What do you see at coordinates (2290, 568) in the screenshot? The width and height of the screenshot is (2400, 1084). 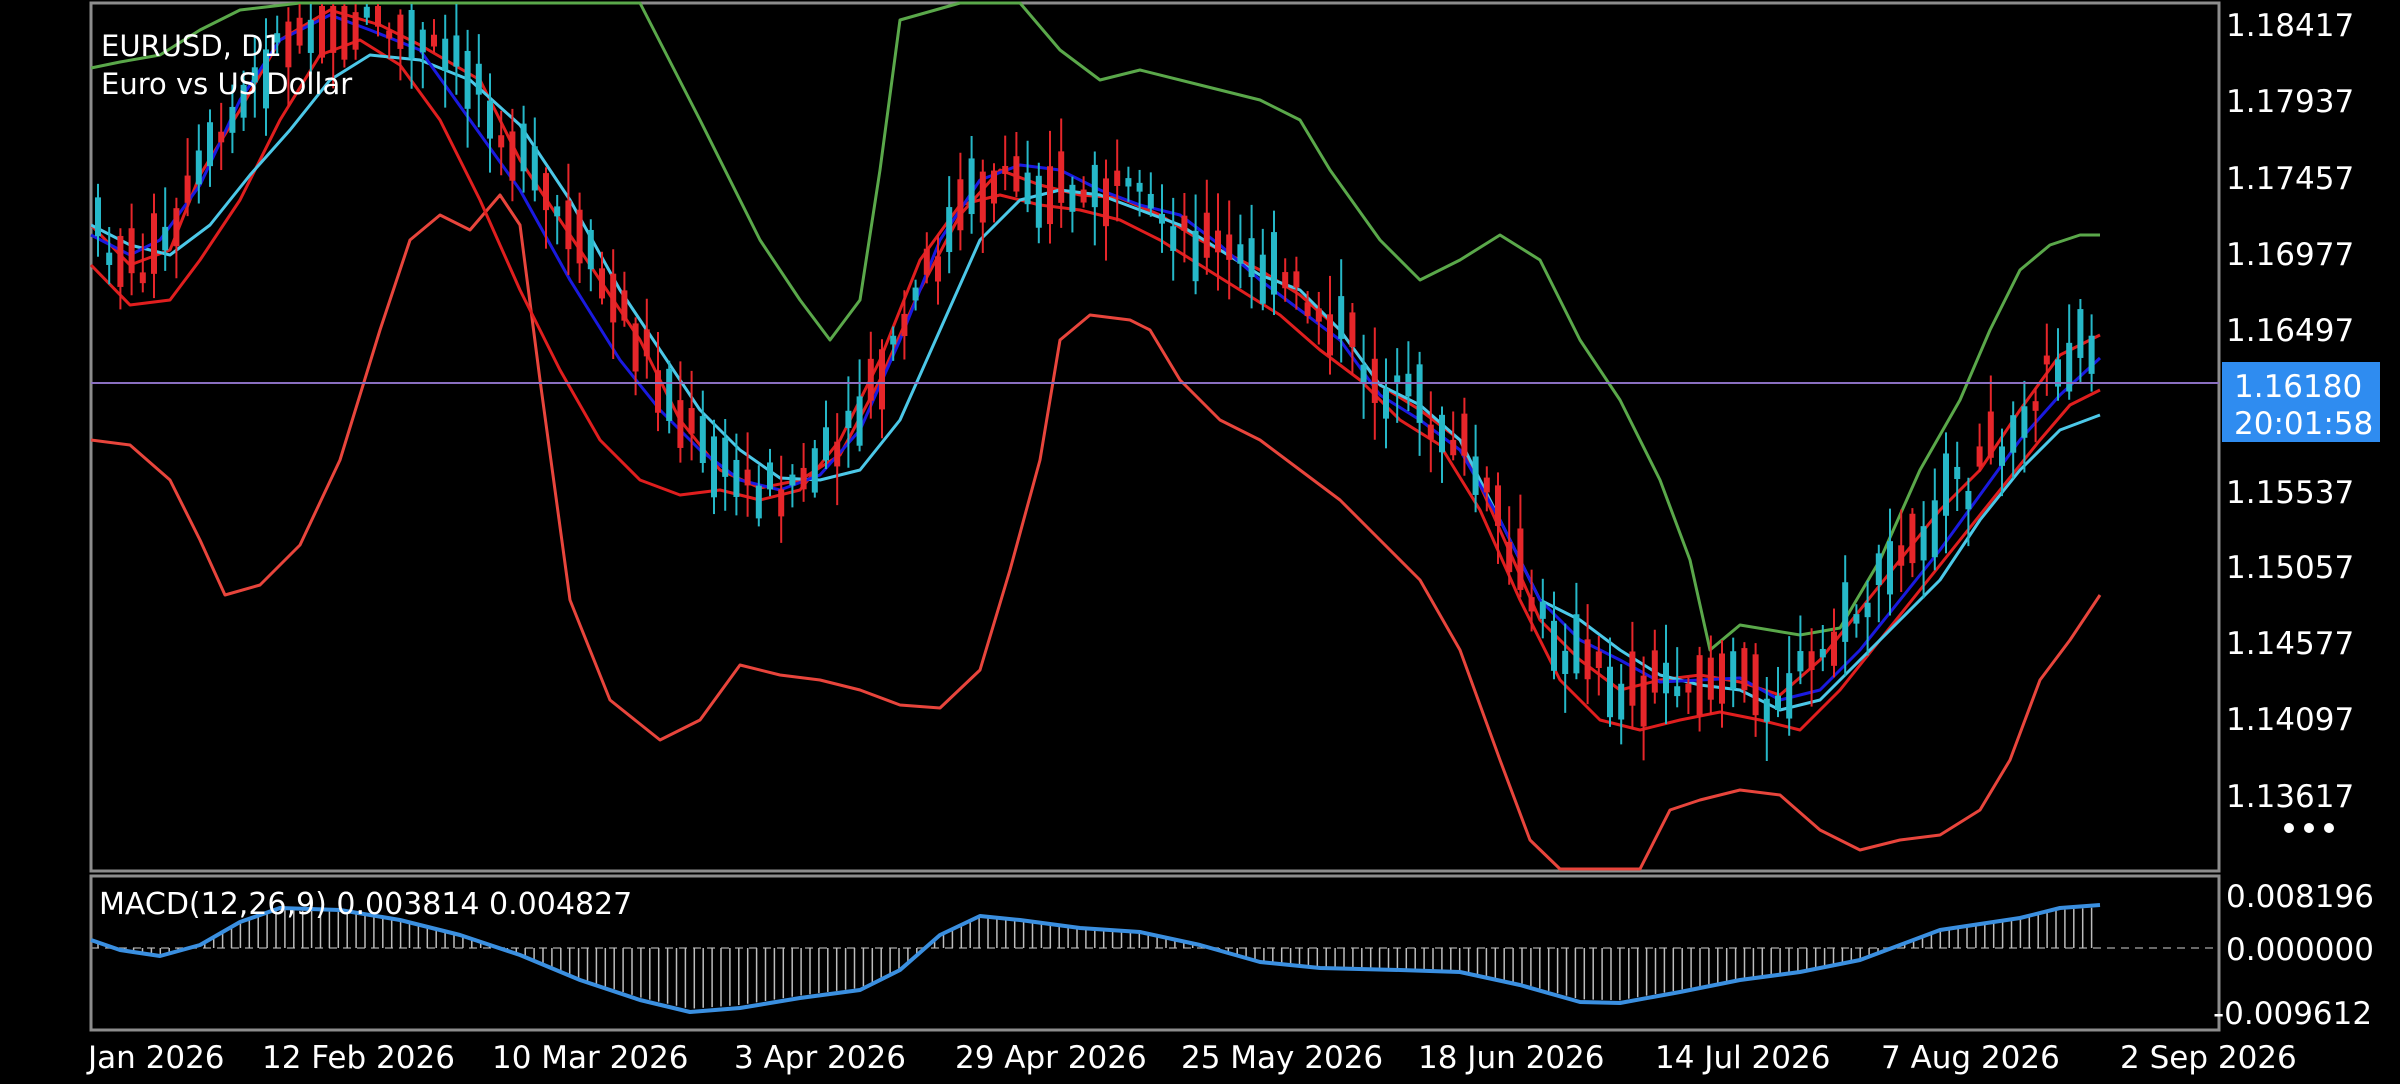 I see `price-axis-label: 1.15057` at bounding box center [2290, 568].